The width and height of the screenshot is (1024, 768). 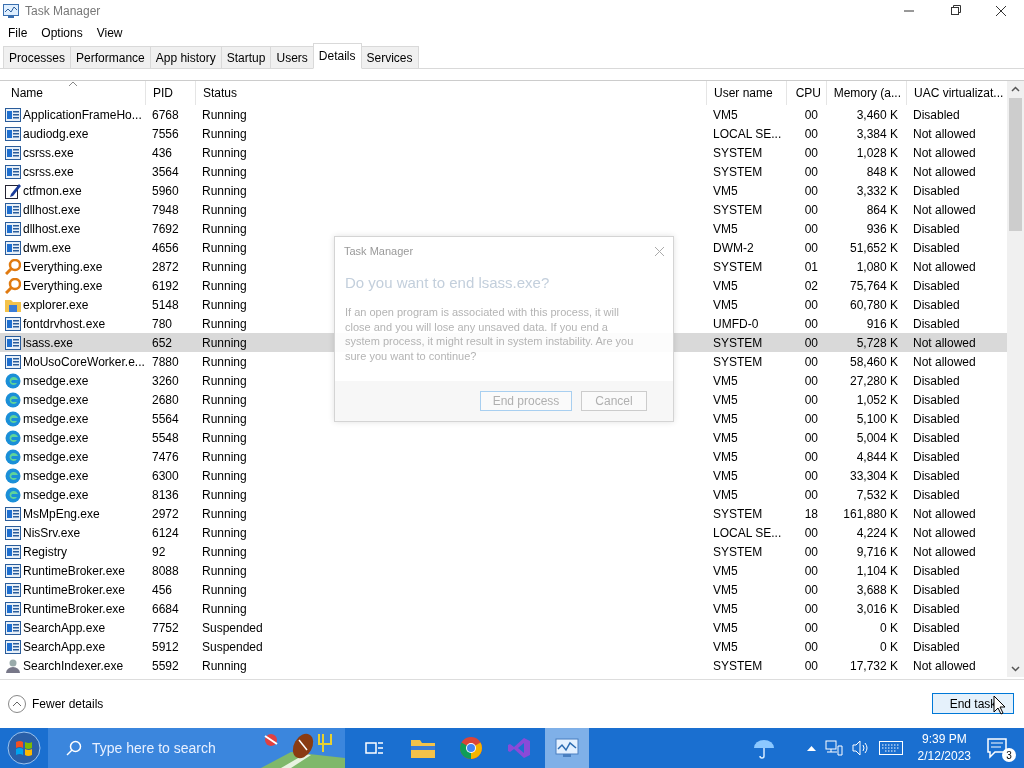 What do you see at coordinates (389, 57) in the screenshot?
I see `tab: Services` at bounding box center [389, 57].